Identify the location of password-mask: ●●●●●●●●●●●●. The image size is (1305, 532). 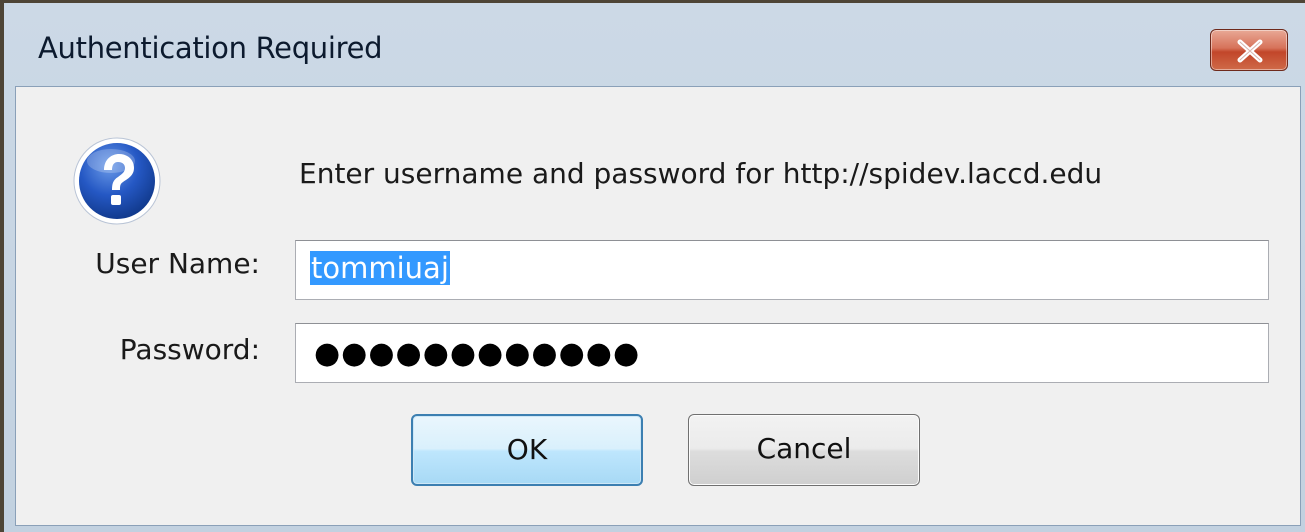
(477, 353).